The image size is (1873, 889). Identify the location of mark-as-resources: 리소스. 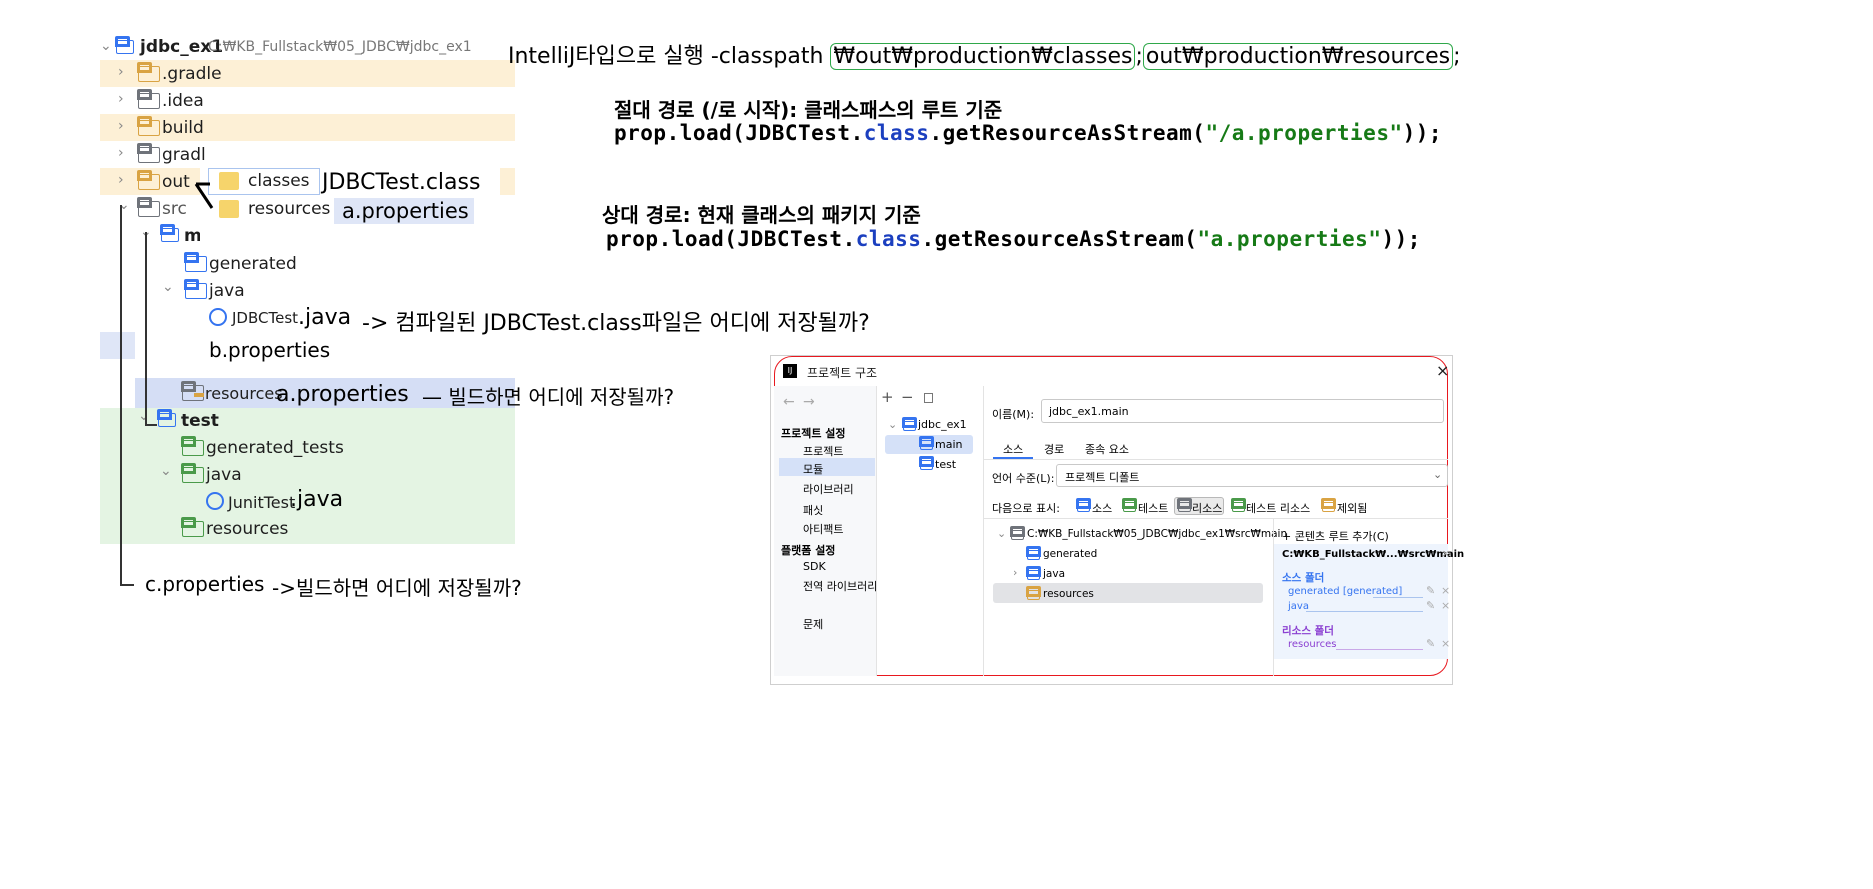
(1207, 508).